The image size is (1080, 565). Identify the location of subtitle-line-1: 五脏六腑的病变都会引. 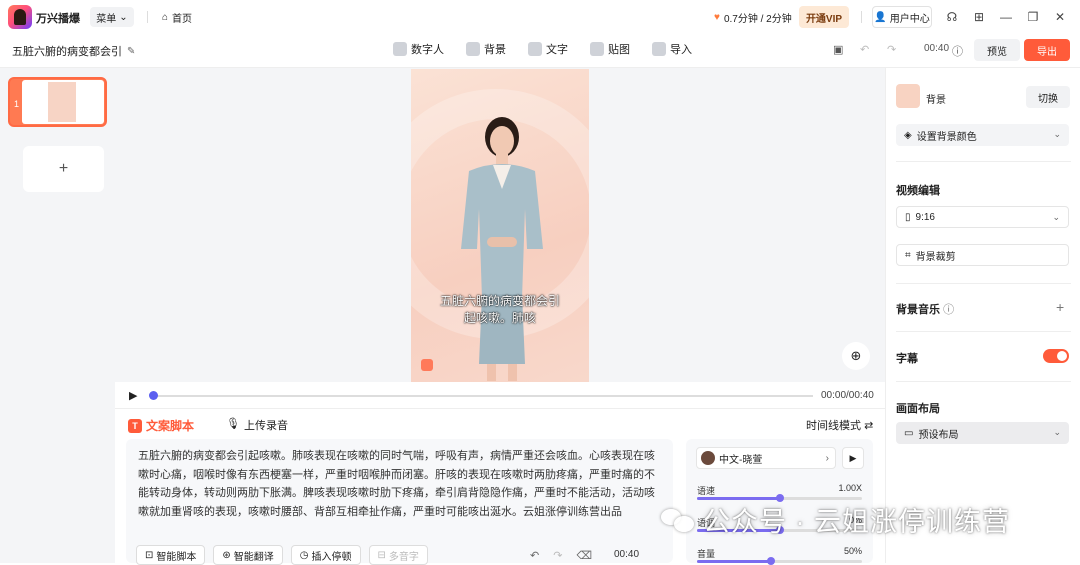
(499, 301).